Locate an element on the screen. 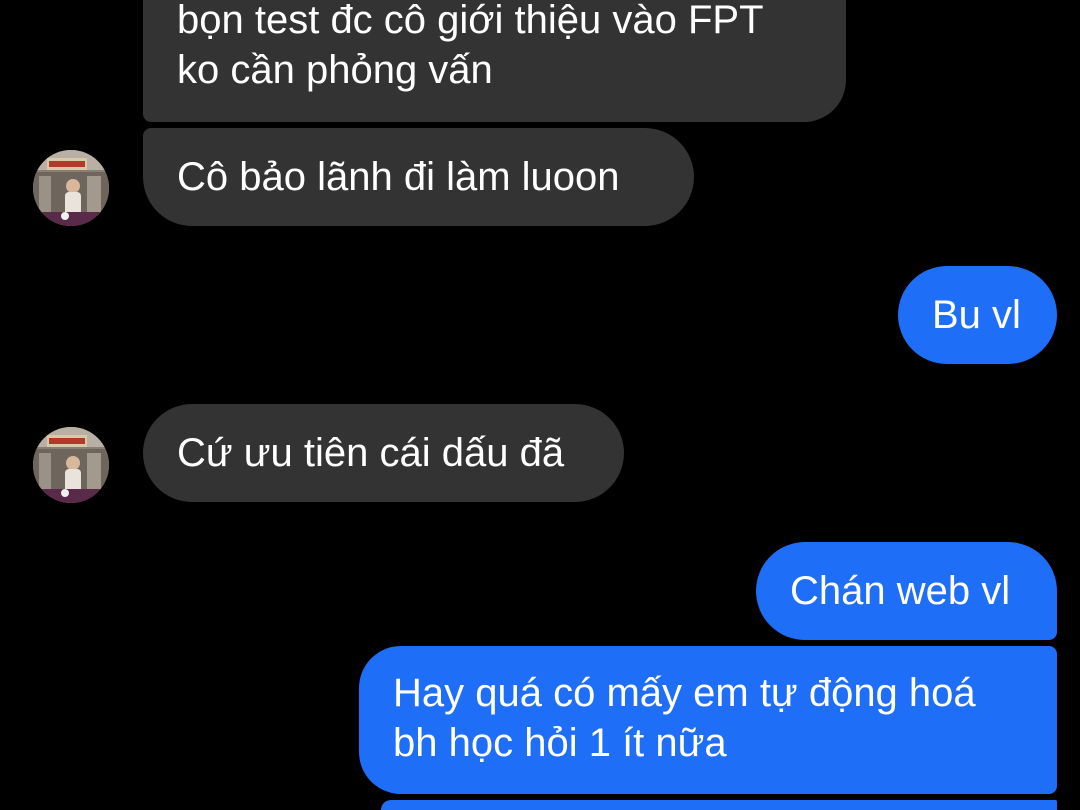 This screenshot has height=810, width=1080. message-line: bh học hỏi 1 ít nữa is located at coordinates (560, 743).